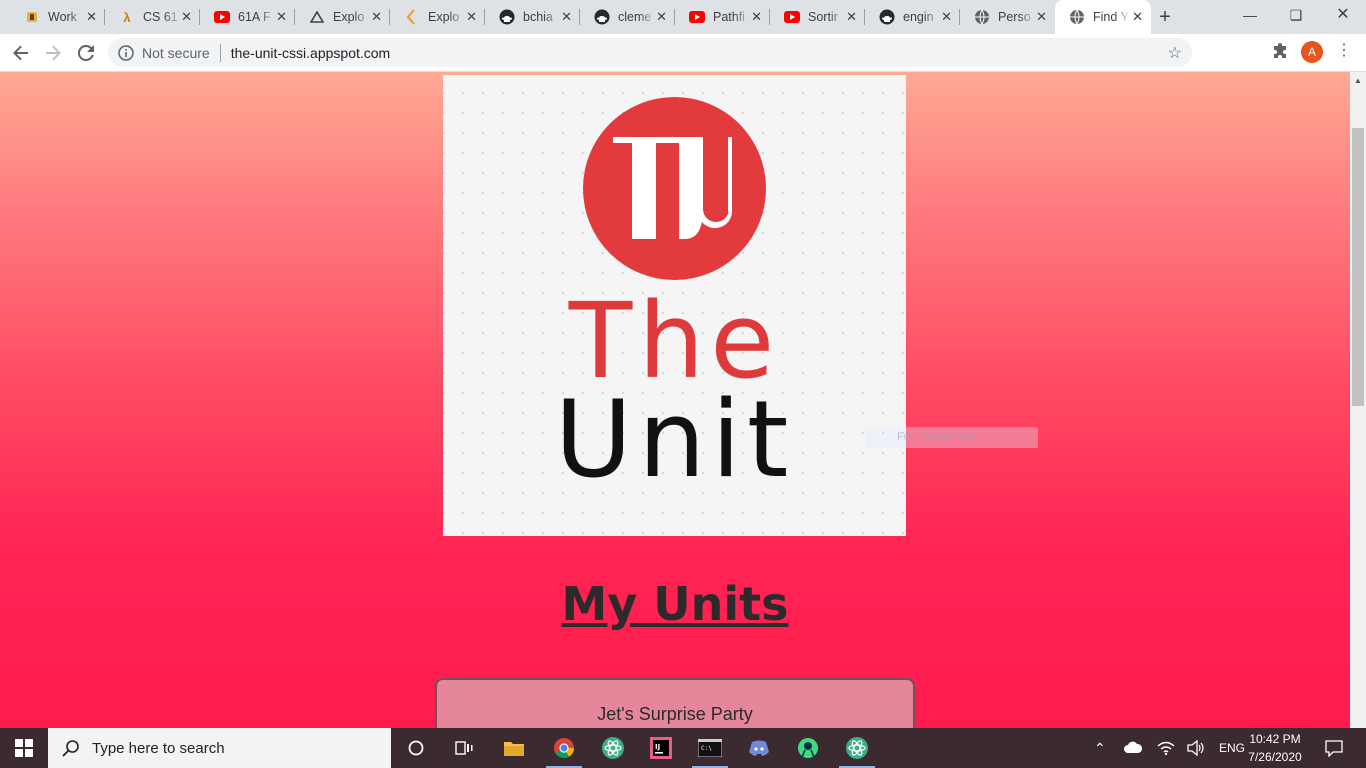 The height and width of the screenshot is (768, 1366). I want to click on close-window-button: ✕, so click(1343, 16).